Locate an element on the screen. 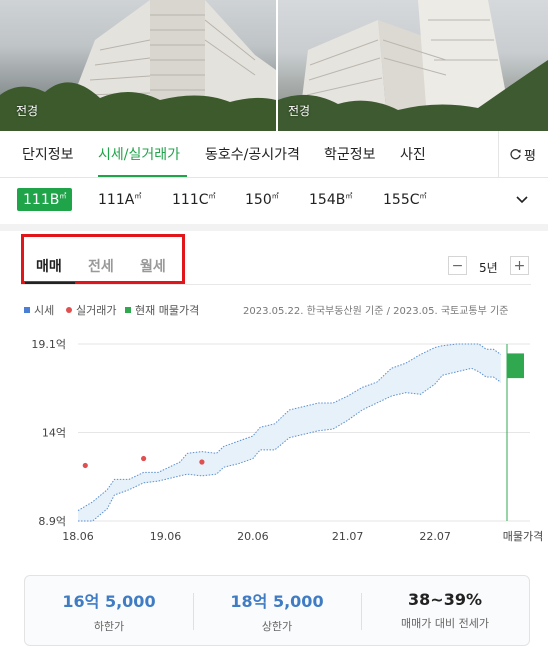 Image resolution: width=548 pixels, height=652 pixels. tab-sale: 매매 is located at coordinates (49, 266).